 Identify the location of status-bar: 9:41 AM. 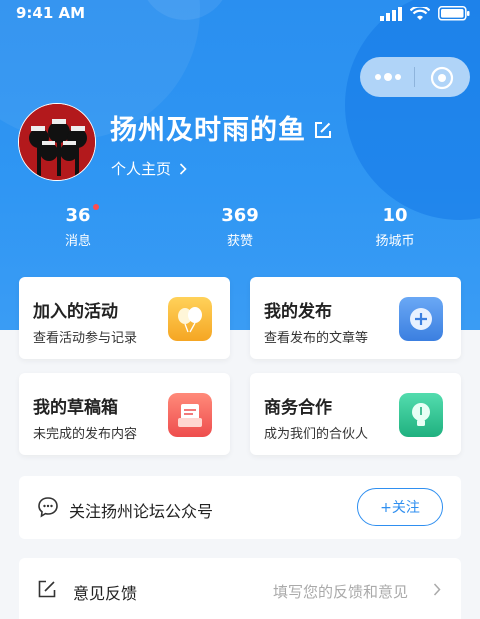
(240, 14).